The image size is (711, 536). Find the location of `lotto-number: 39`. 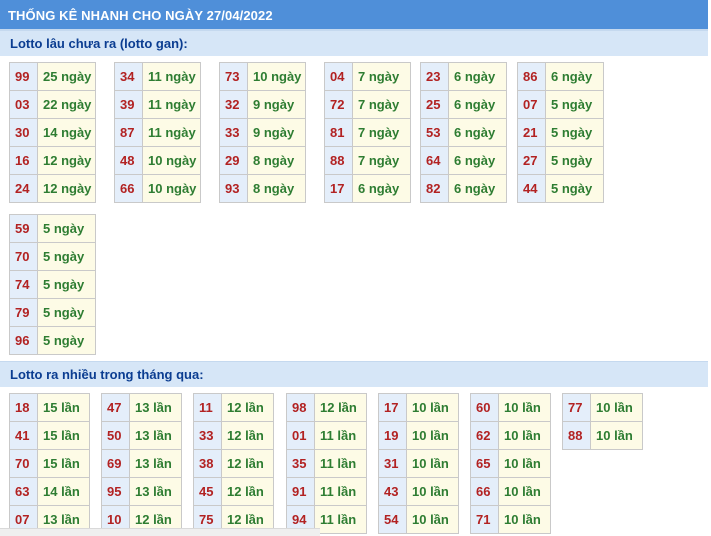

lotto-number: 39 is located at coordinates (128, 104).